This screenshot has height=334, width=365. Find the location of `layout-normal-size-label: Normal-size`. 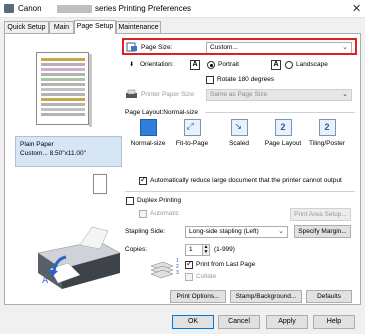

layout-normal-size-label: Normal-size is located at coordinates (148, 143).